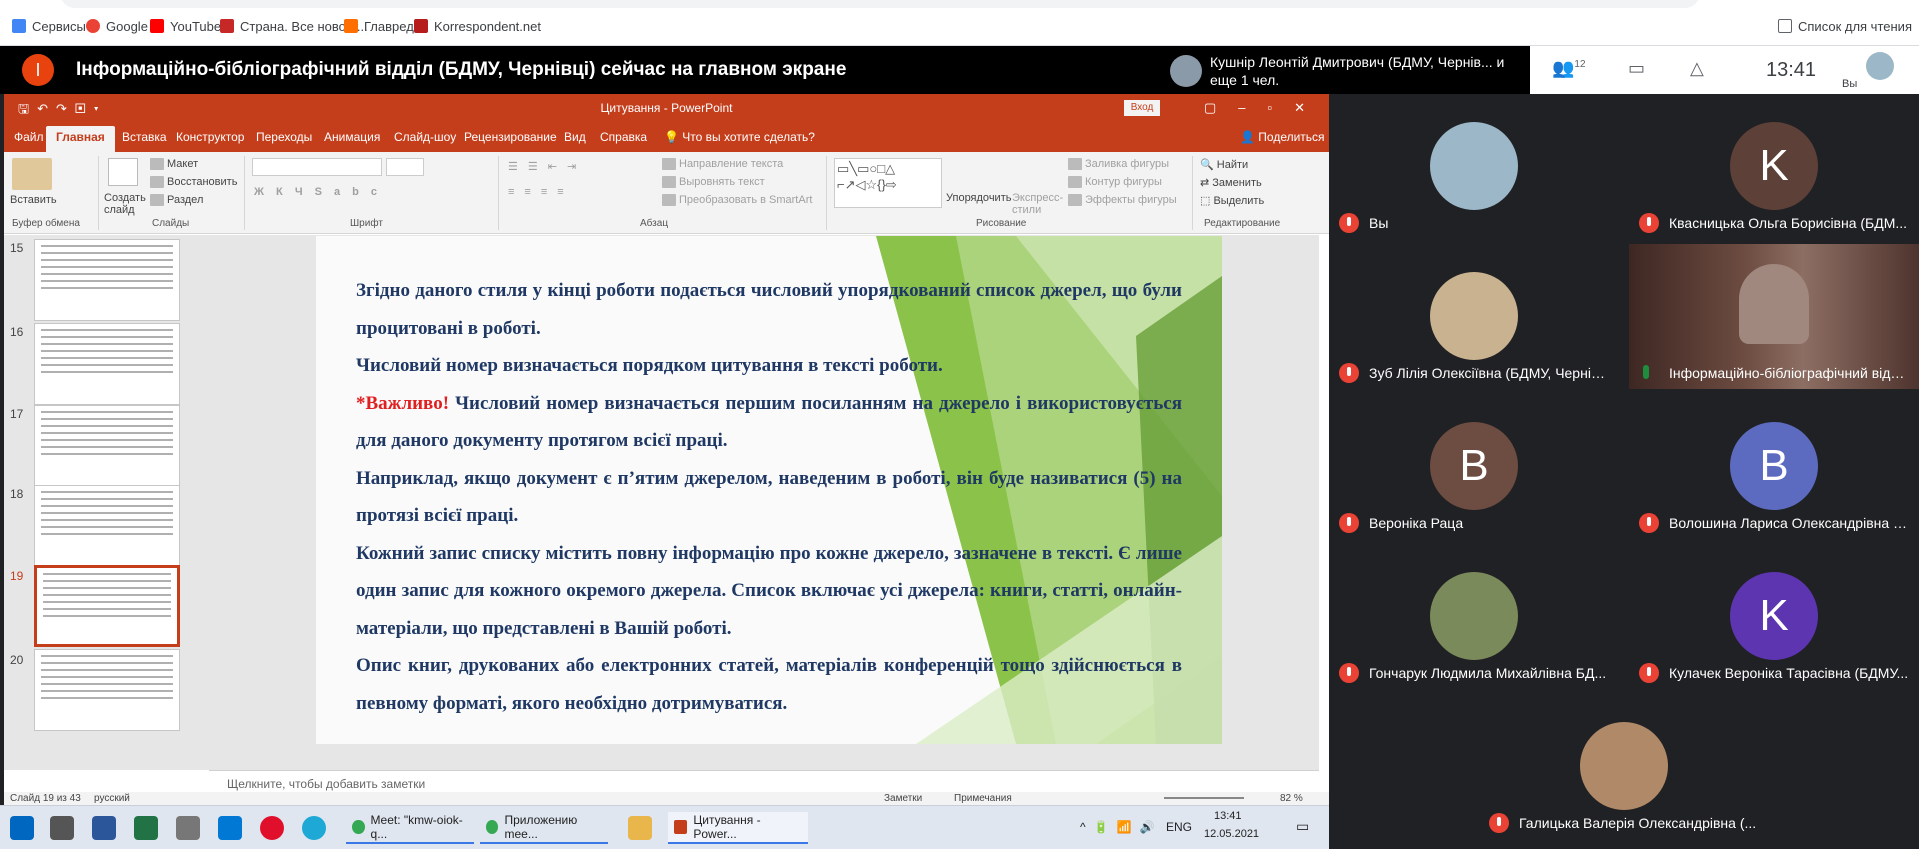 This screenshot has width=1919, height=849. I want to click on tab-insert: Вставка, so click(144, 137).